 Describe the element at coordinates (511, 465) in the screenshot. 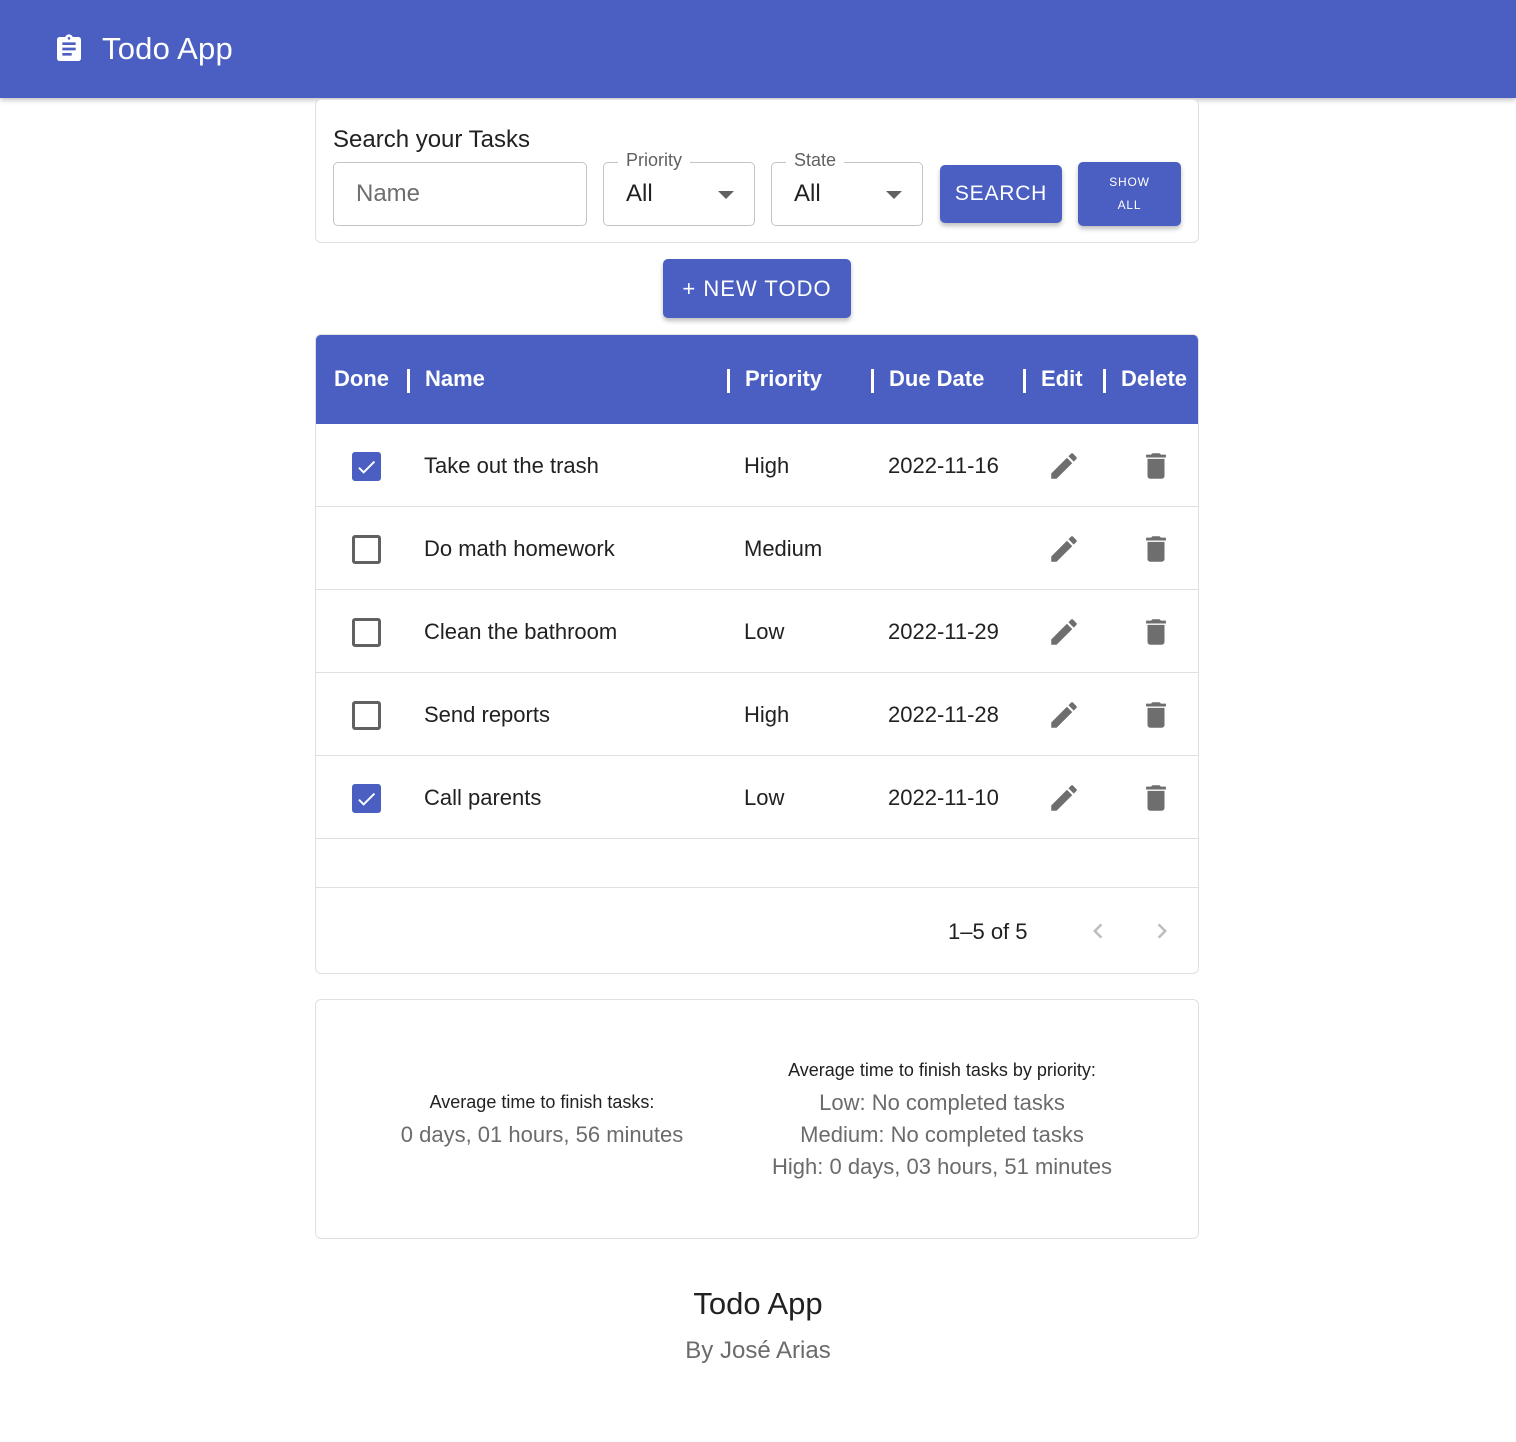

I see `task-name: Take out the trash` at that location.